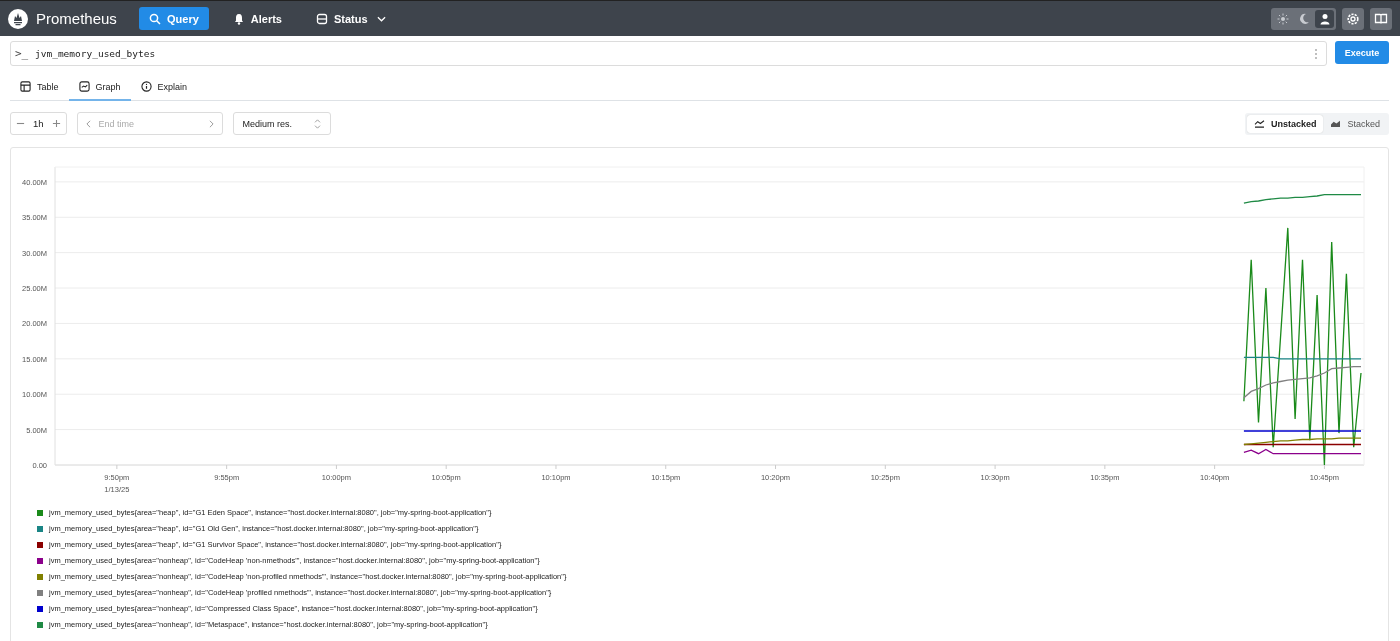 This screenshot has width=1400, height=641. I want to click on settings-button, so click(1353, 18).